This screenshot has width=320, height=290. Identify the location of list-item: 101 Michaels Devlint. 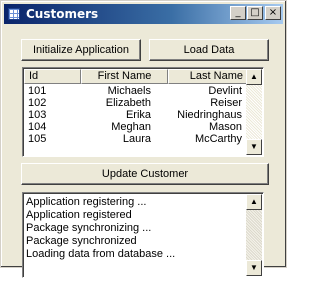
(135, 91).